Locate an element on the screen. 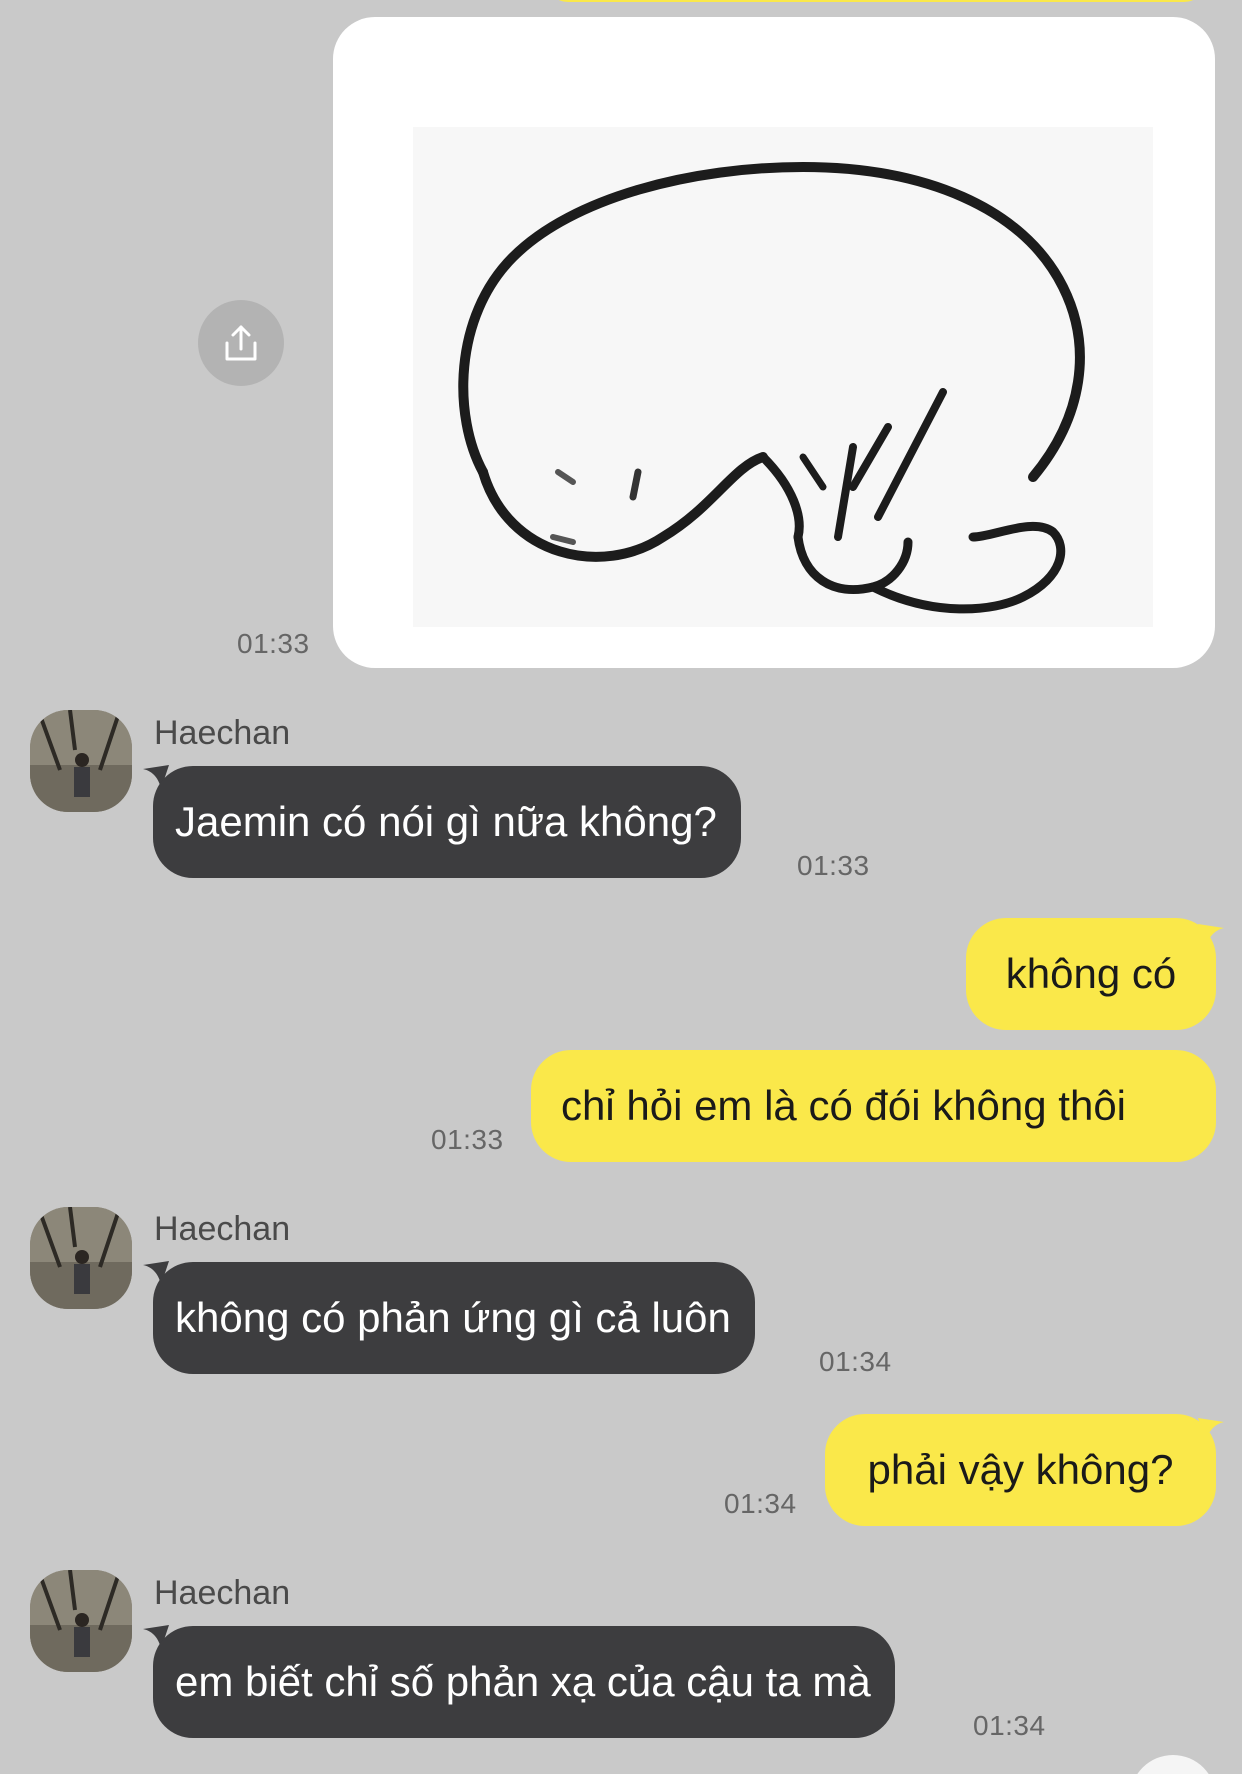  message-text: chỉ hỏi em là có đói không thôi is located at coordinates (844, 1105).